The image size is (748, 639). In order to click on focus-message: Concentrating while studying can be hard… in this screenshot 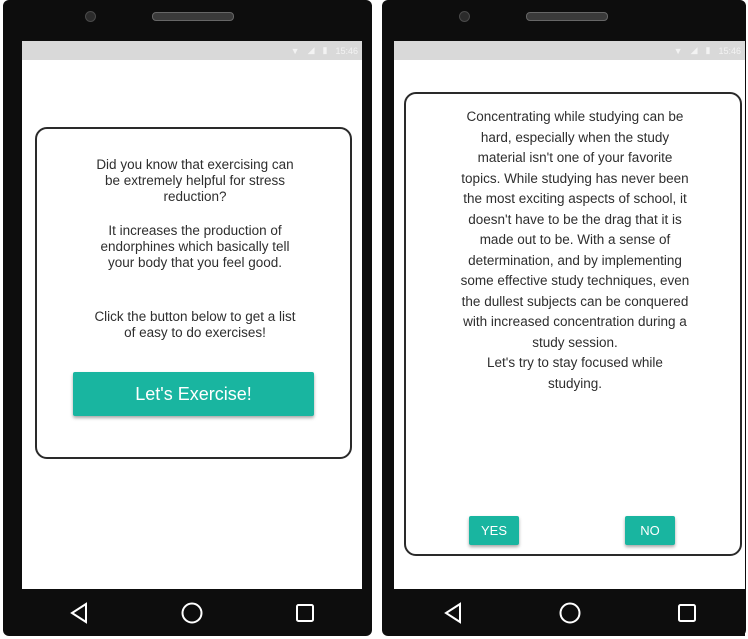, I will do `click(575, 250)`.